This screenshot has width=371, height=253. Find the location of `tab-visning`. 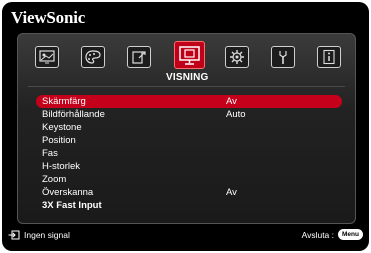

tab-visning is located at coordinates (189, 55).